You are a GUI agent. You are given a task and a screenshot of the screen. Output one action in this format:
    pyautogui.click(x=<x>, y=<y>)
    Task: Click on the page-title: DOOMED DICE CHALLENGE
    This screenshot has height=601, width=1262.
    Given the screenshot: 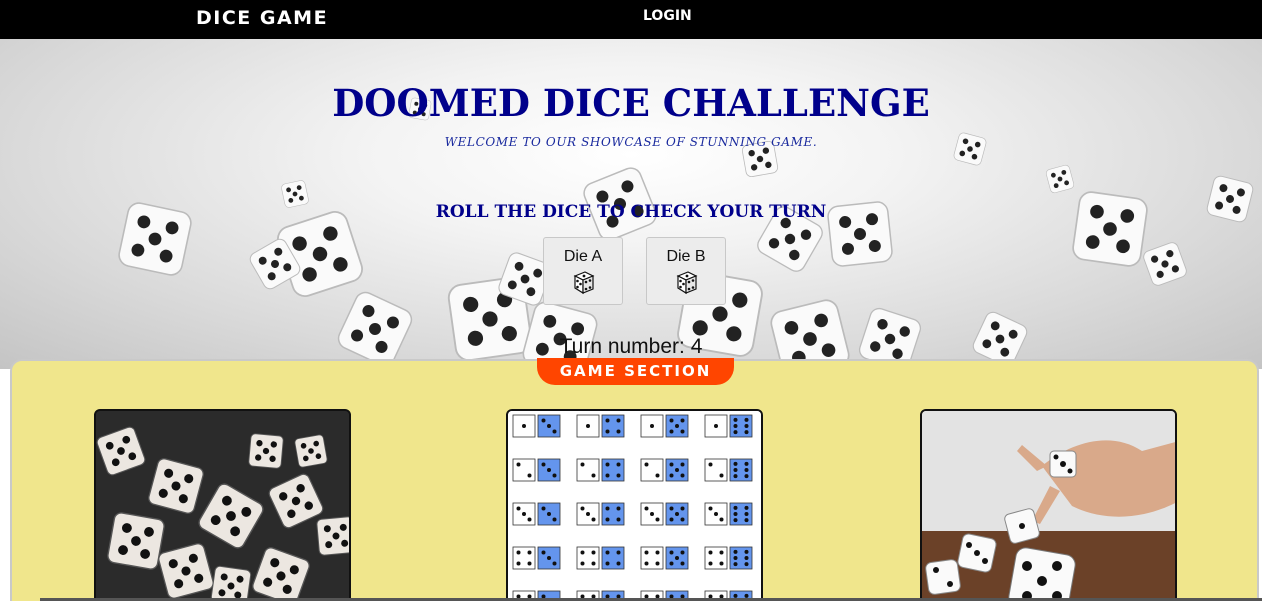 What is the action you would take?
    pyautogui.click(x=631, y=103)
    